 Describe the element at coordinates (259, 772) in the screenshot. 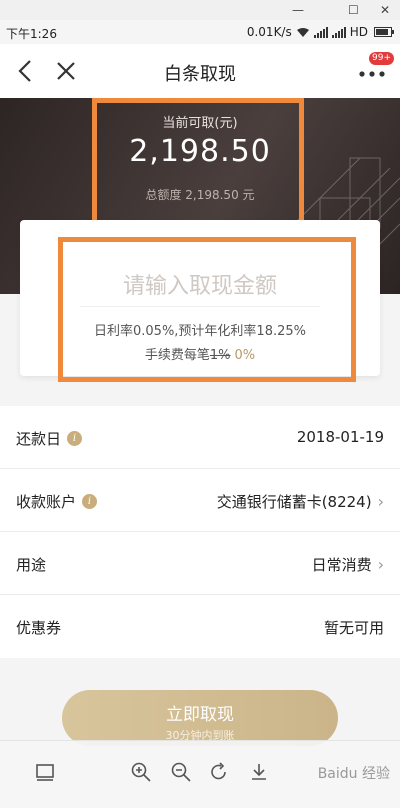

I see `download-icon` at that location.